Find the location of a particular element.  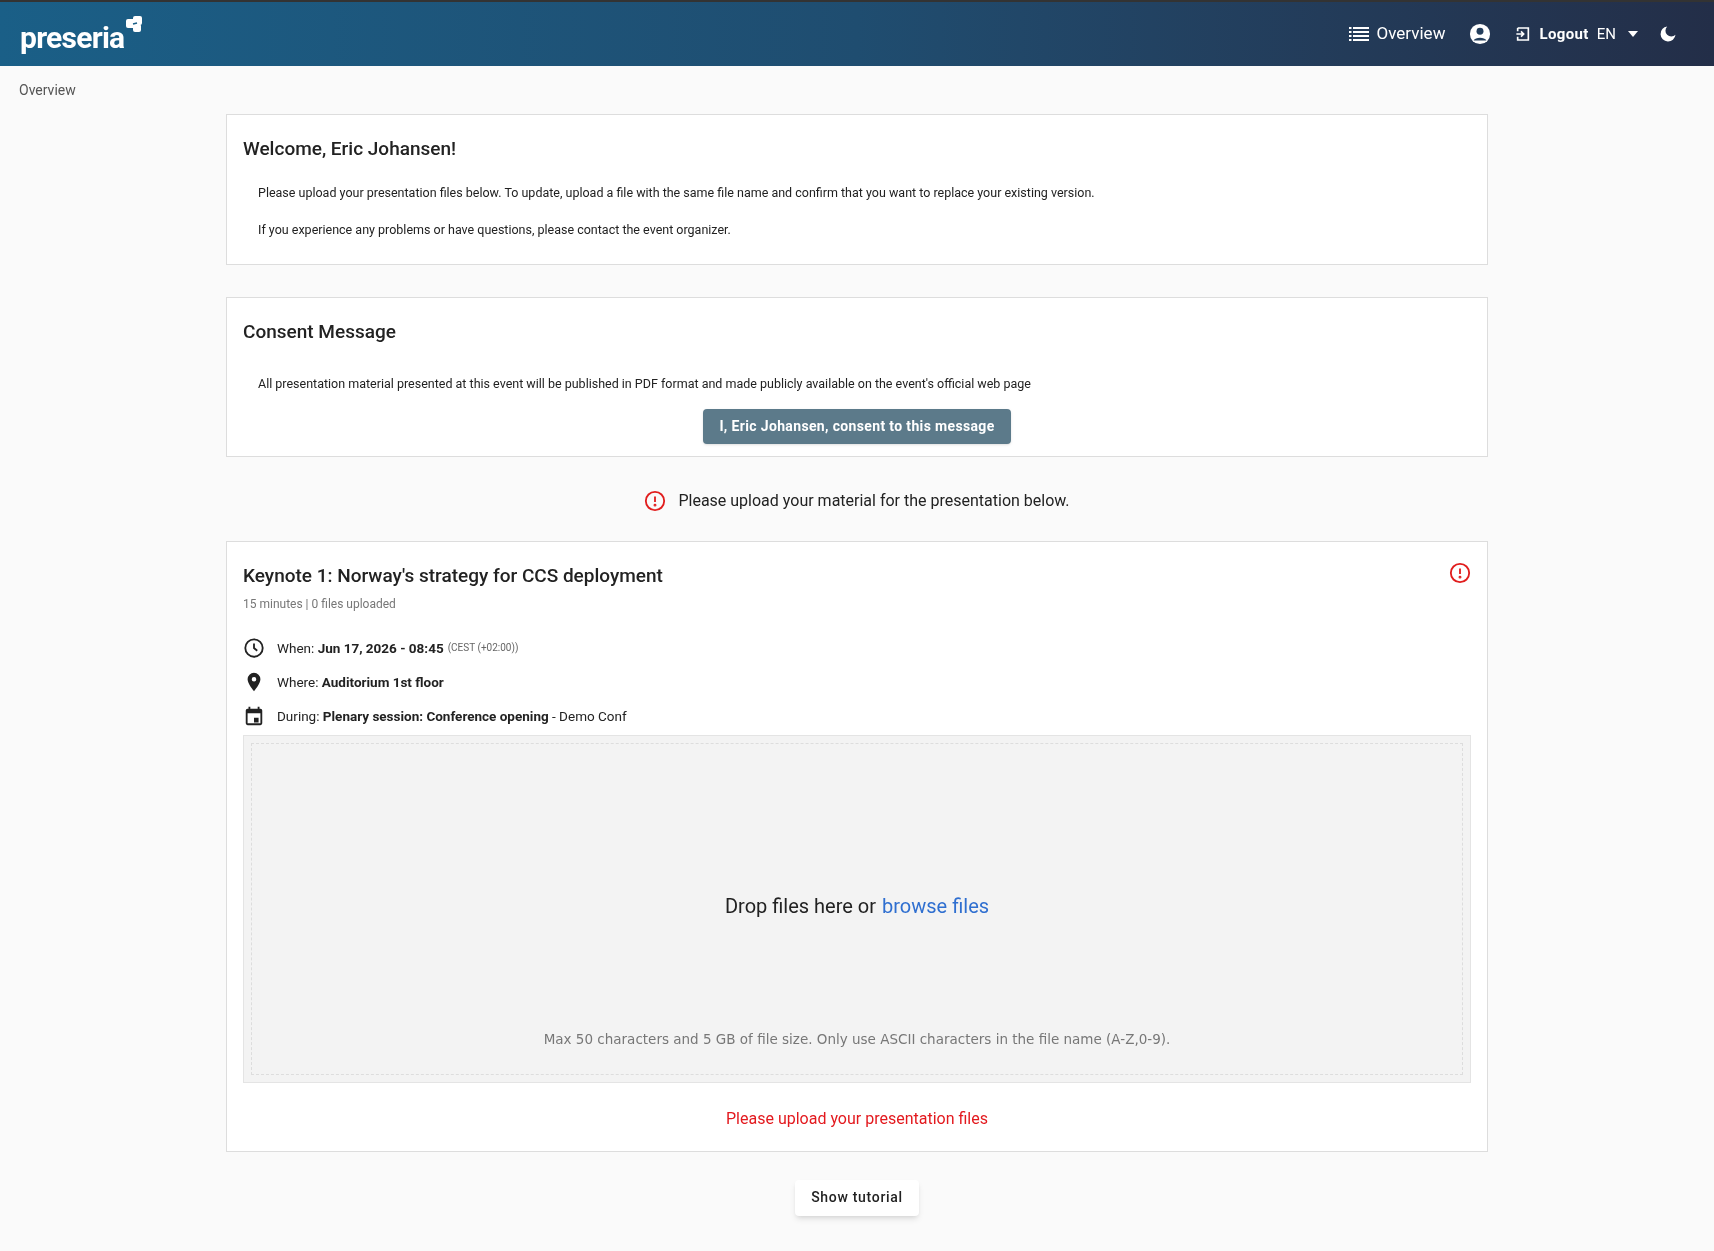

presentation-meta: 15 minutes | 0 files uploaded is located at coordinates (320, 604).